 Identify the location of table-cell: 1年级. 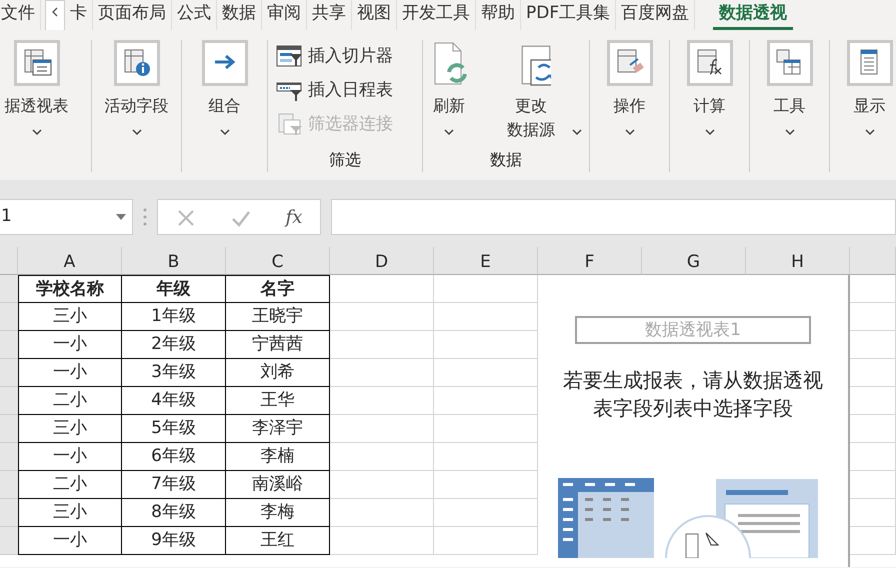
(174, 317).